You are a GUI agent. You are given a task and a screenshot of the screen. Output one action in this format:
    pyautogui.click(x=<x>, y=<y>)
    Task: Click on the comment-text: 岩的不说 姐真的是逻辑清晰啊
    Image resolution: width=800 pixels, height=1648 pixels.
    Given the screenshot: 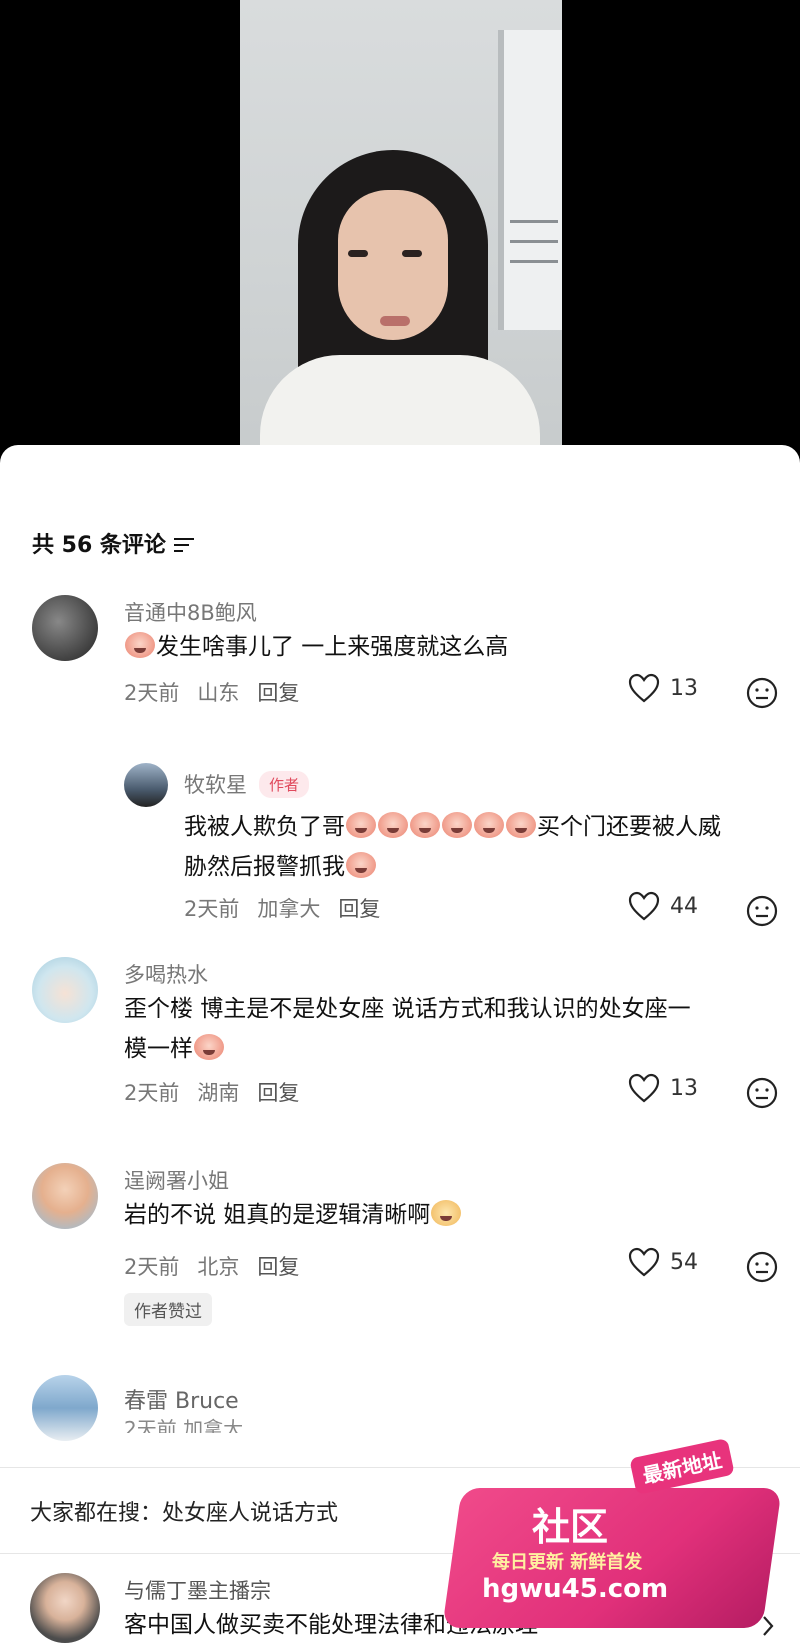 What is the action you would take?
    pyautogui.click(x=293, y=1215)
    